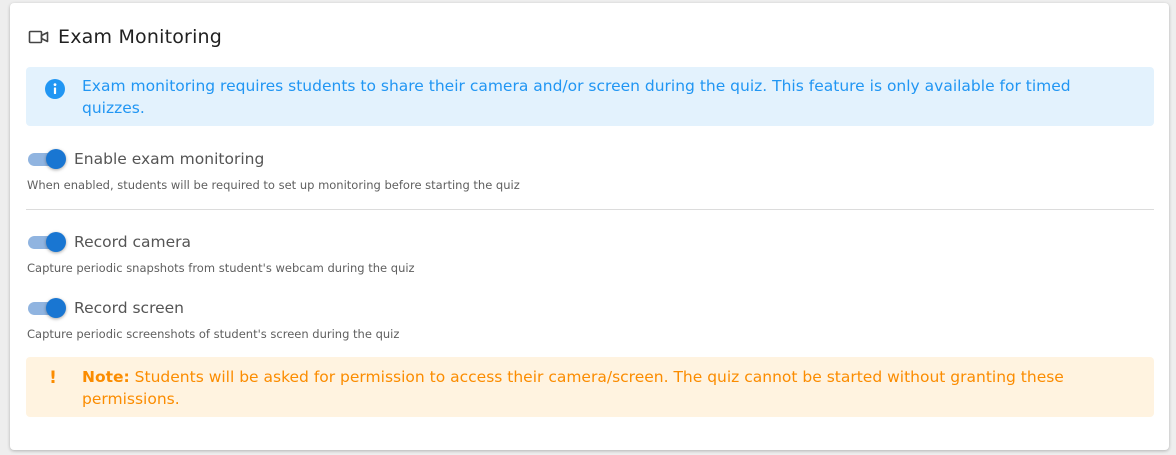  I want to click on enable-monitoring-row: Enable exam monitoring, so click(146, 159).